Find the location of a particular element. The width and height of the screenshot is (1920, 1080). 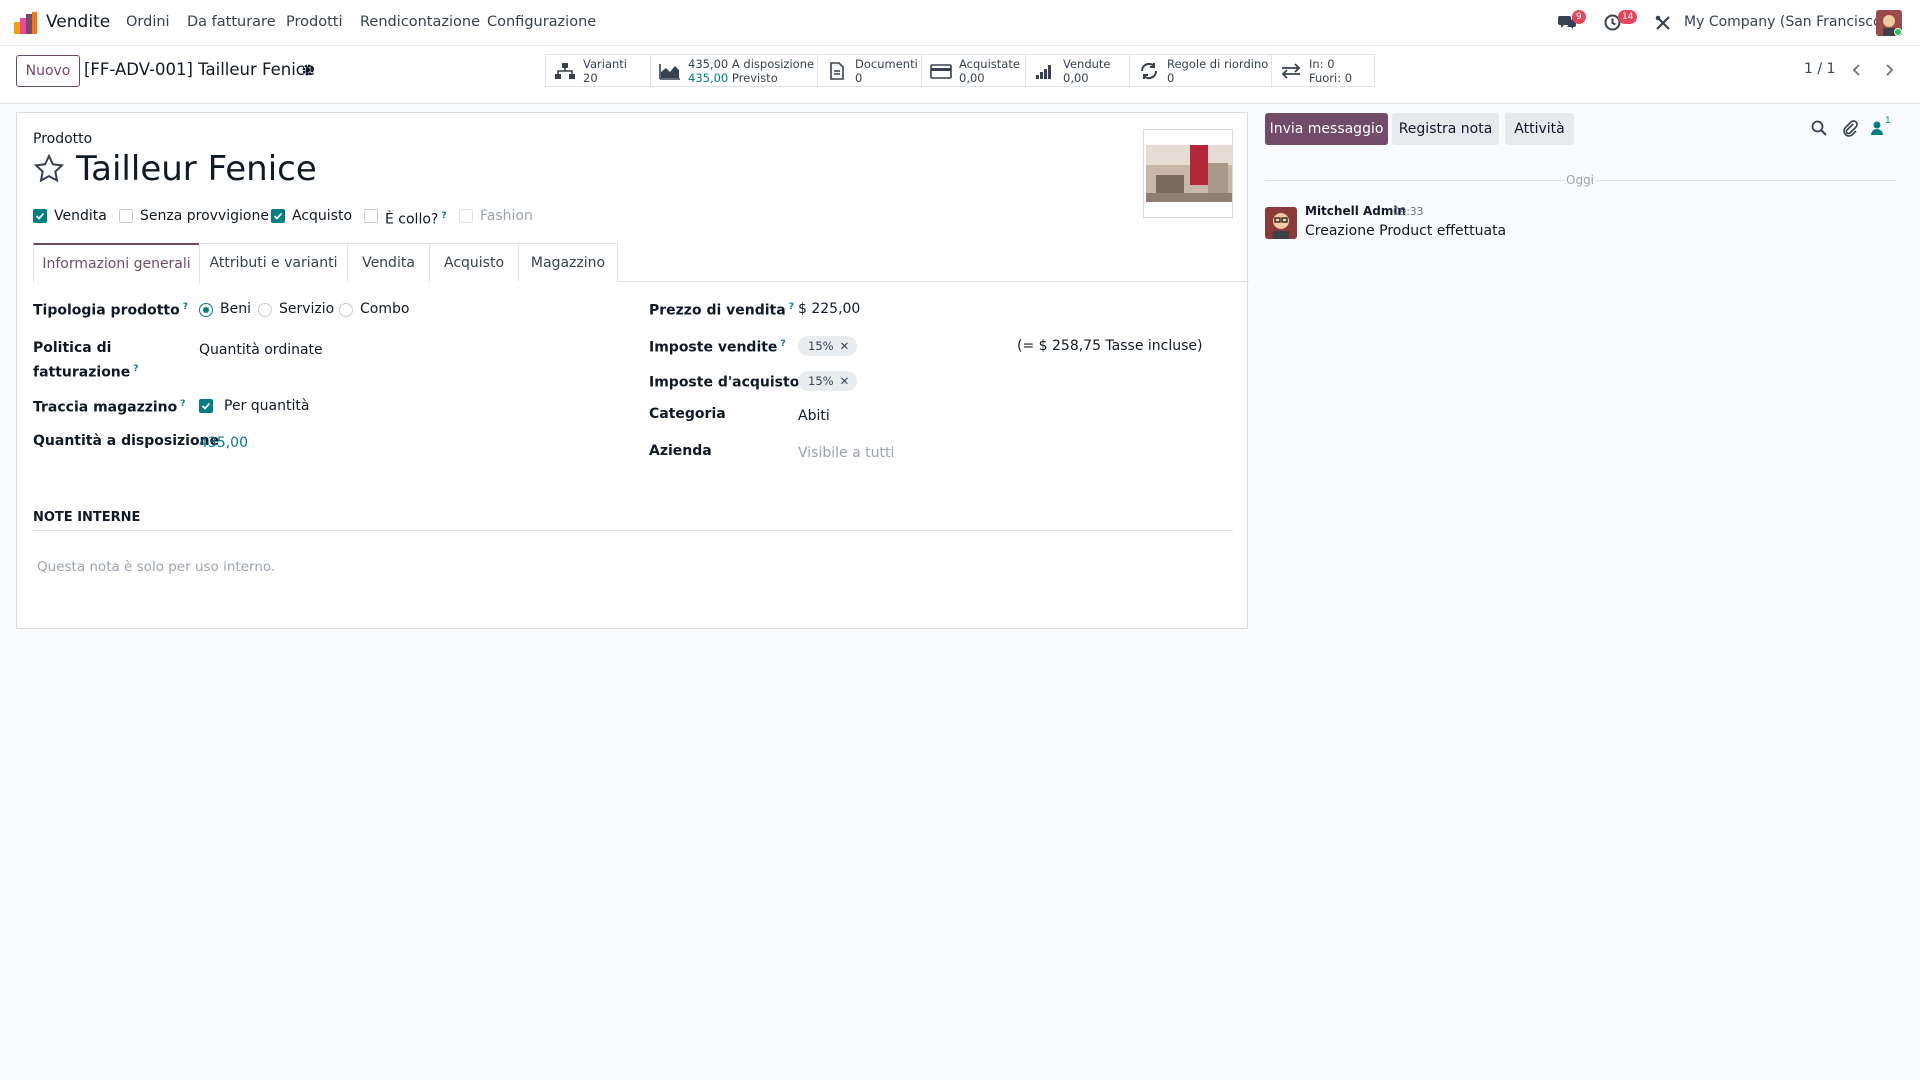

reorder-rules-smart-button: Regole di riordino 0 is located at coordinates (1201, 70).